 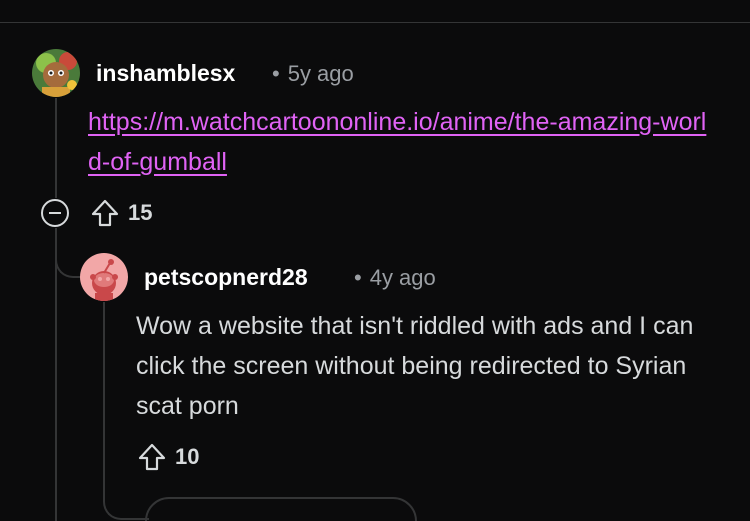 What do you see at coordinates (140, 212) in the screenshot?
I see `vote-count: 15` at bounding box center [140, 212].